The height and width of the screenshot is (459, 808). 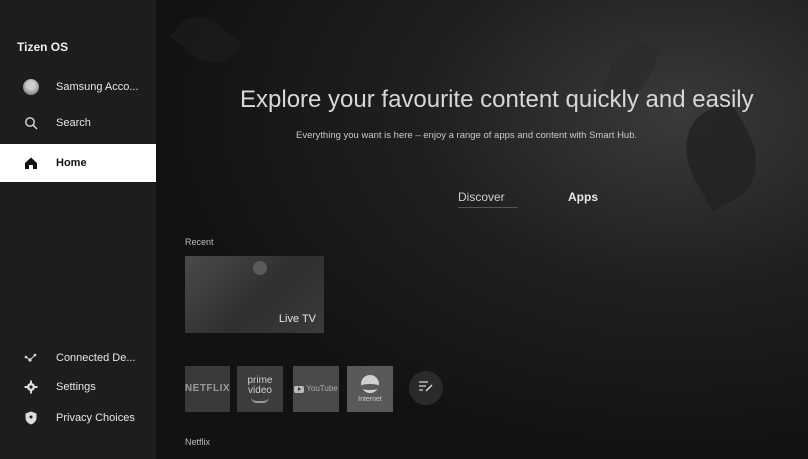 I want to click on app-tile-internet: Internet, so click(x=370, y=389).